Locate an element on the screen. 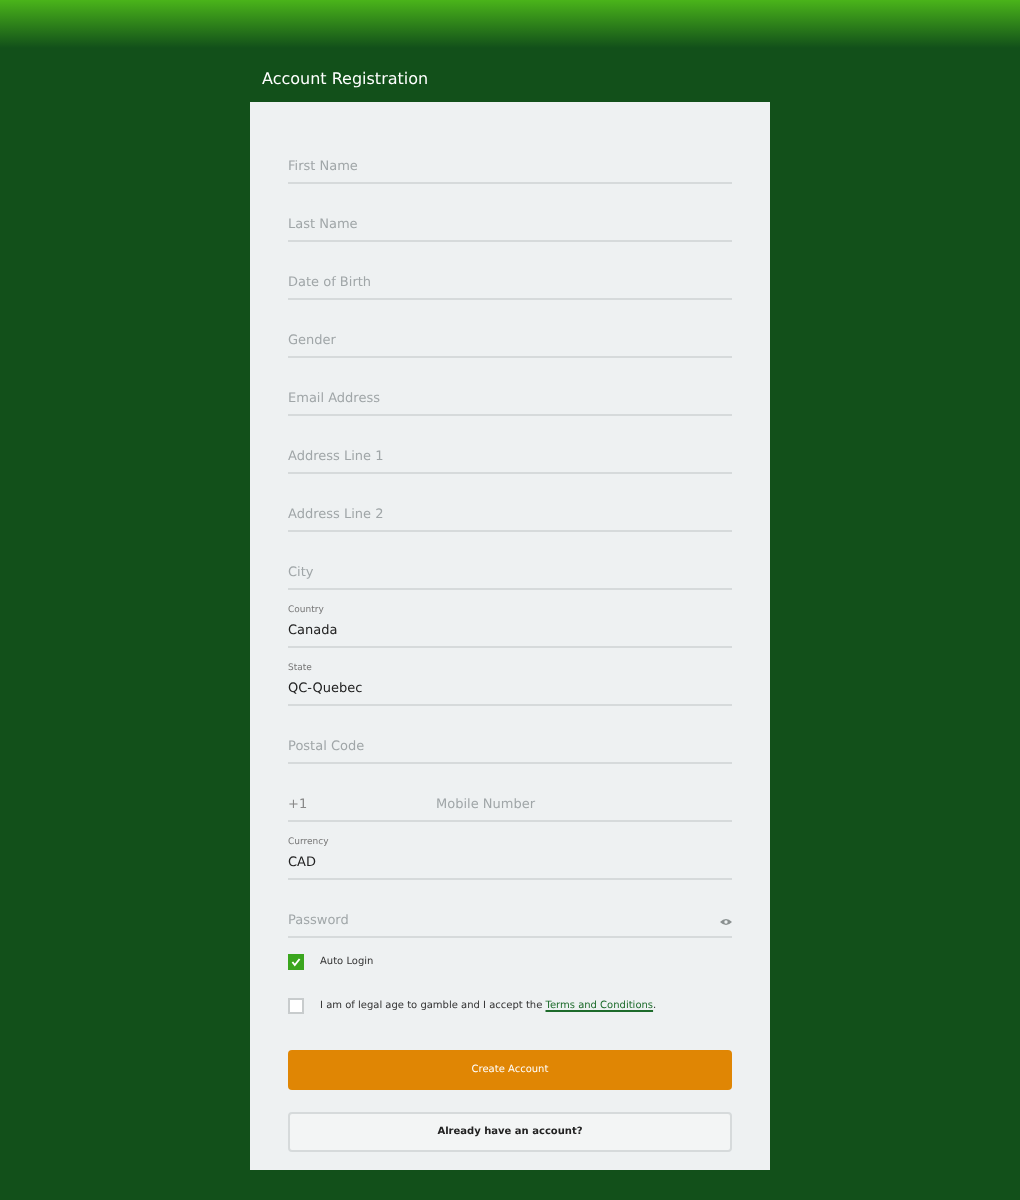 The width and height of the screenshot is (1020, 1200). page-title: Account Registration is located at coordinates (345, 80).